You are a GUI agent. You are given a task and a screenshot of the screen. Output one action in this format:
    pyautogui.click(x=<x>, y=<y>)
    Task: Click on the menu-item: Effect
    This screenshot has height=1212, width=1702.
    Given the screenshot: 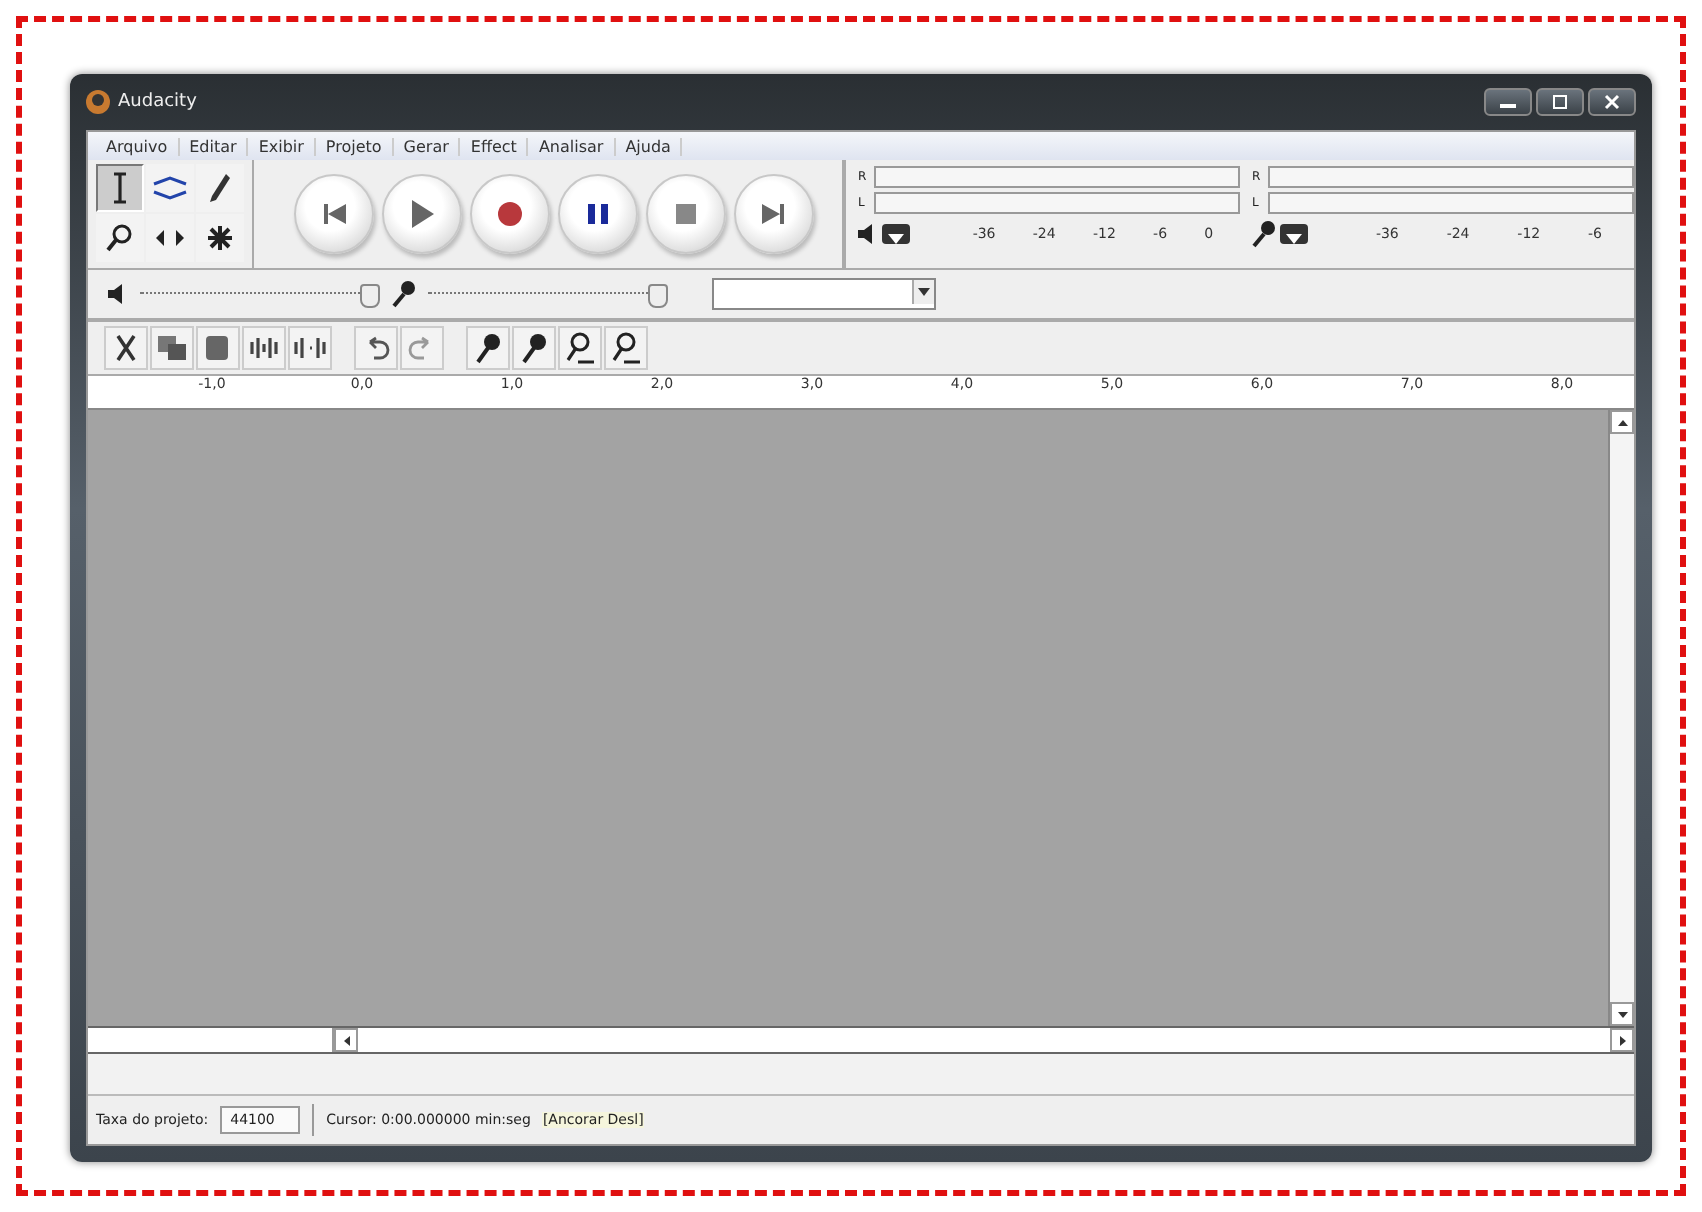 What is the action you would take?
    pyautogui.click(x=494, y=146)
    